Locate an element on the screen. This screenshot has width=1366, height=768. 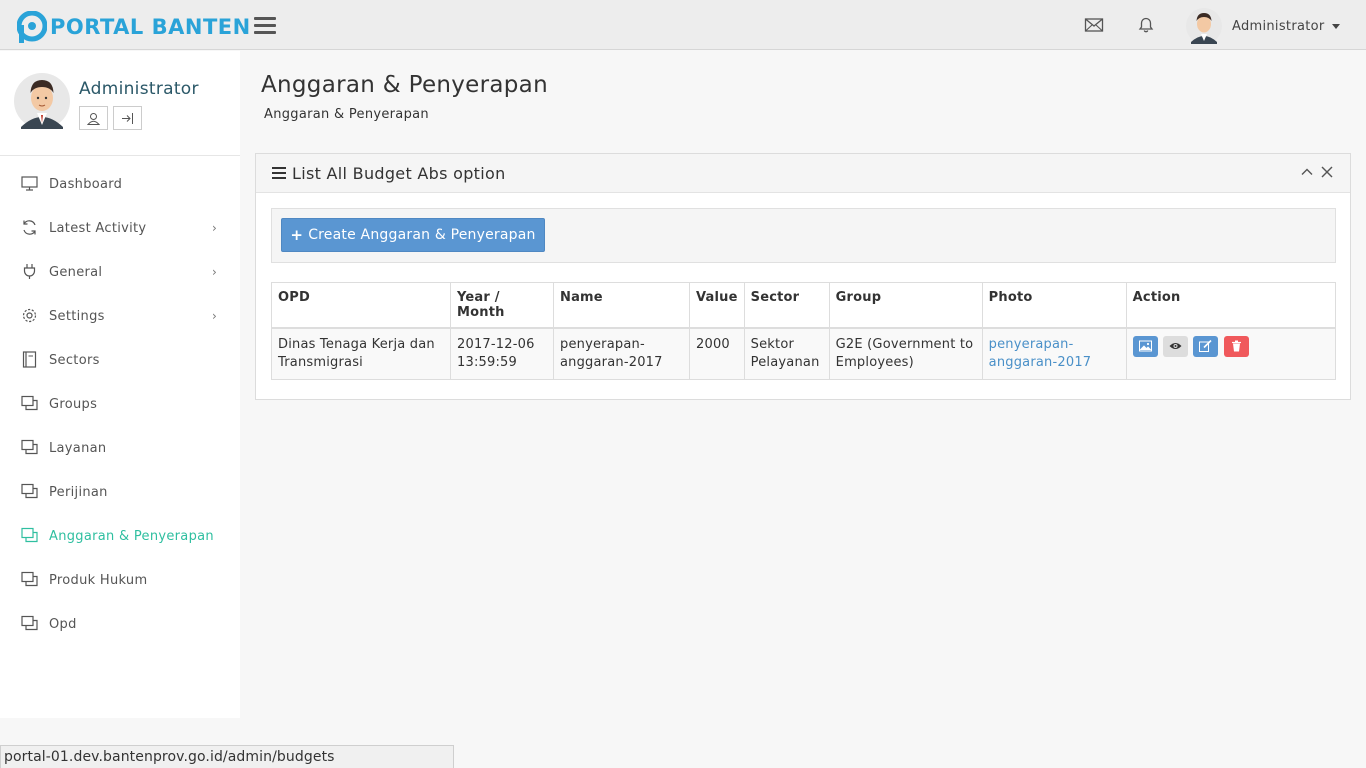
create-anggaran-button: + Create Anggaran & Penyerapan is located at coordinates (413, 235).